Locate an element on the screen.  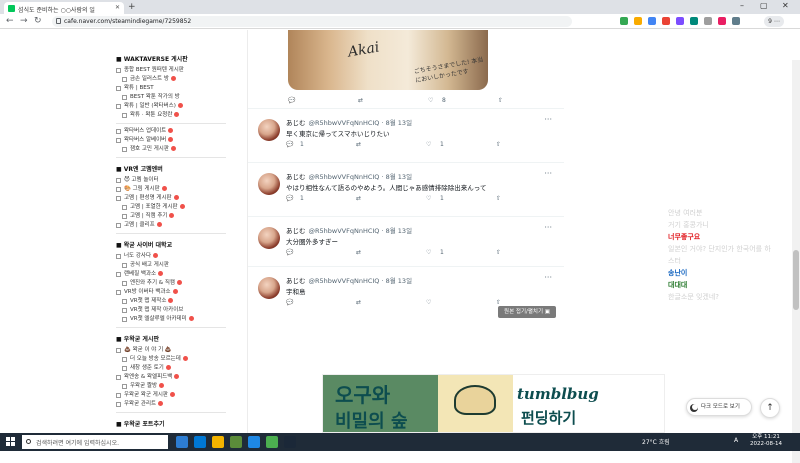
board-menu-item: VR챗 맵 제작 아카이브 is located at coordinates (171, 310).